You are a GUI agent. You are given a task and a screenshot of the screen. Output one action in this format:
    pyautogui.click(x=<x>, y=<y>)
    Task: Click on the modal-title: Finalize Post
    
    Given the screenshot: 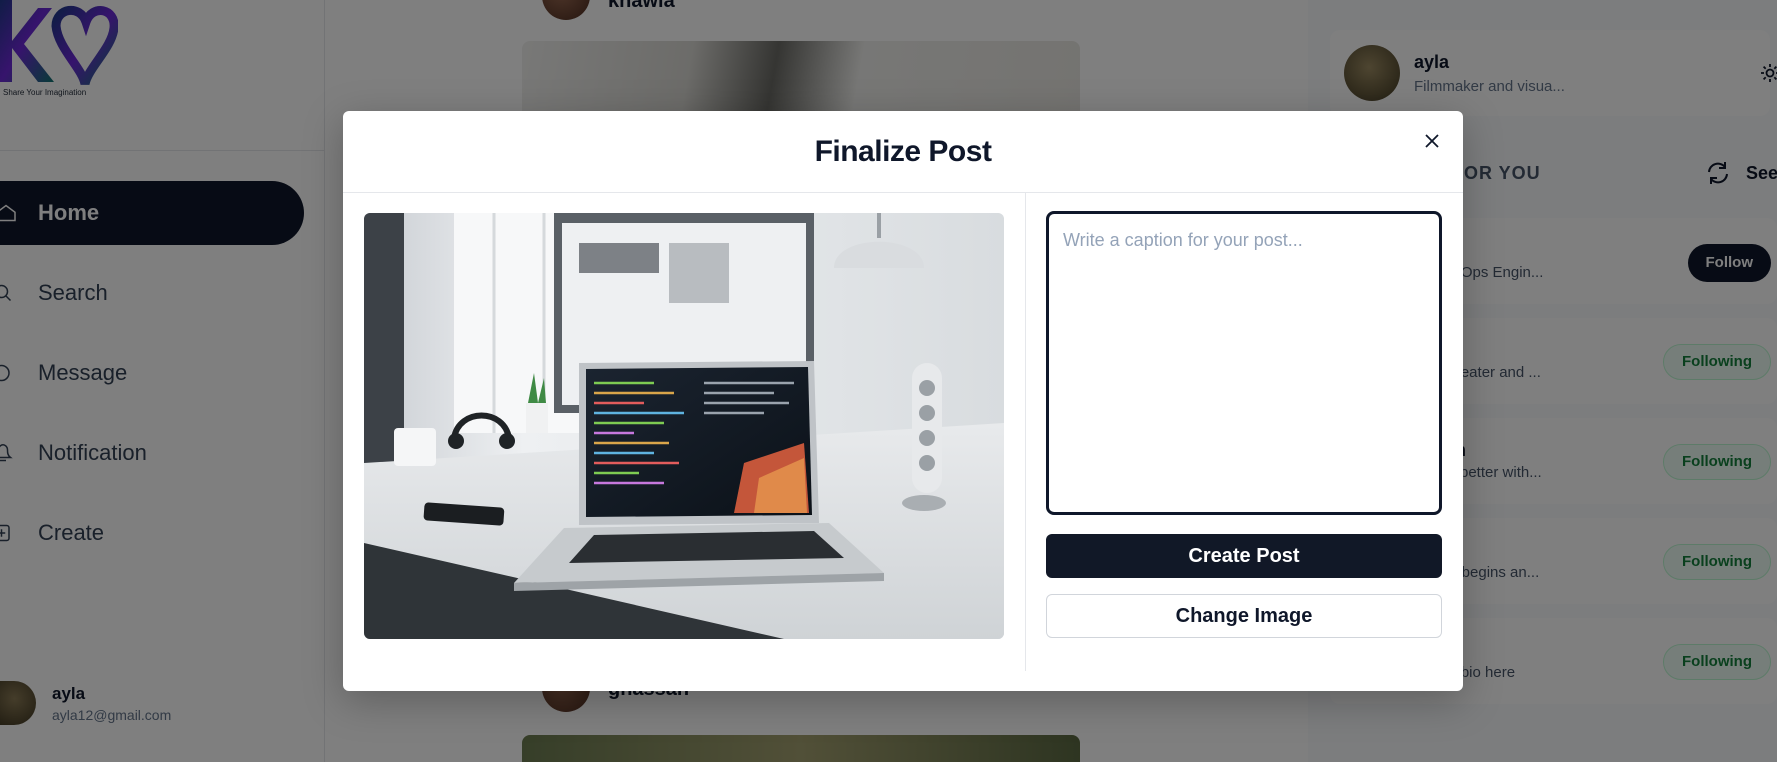 What is the action you would take?
    pyautogui.click(x=903, y=151)
    